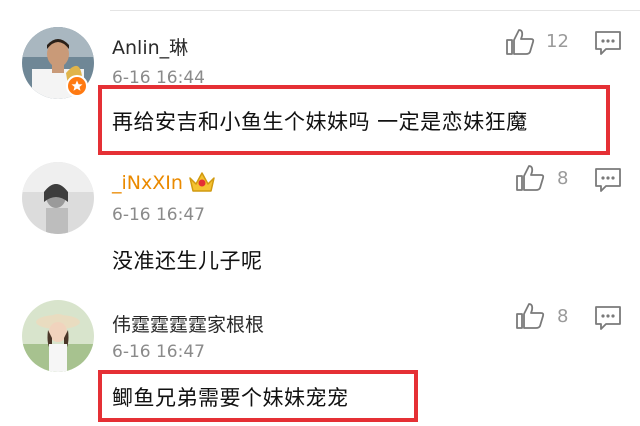 The image size is (640, 426). What do you see at coordinates (320, 122) in the screenshot?
I see `comment-text: 再给安吉和小鱼生个妹妹吗 一定是恋妹狂魔` at bounding box center [320, 122].